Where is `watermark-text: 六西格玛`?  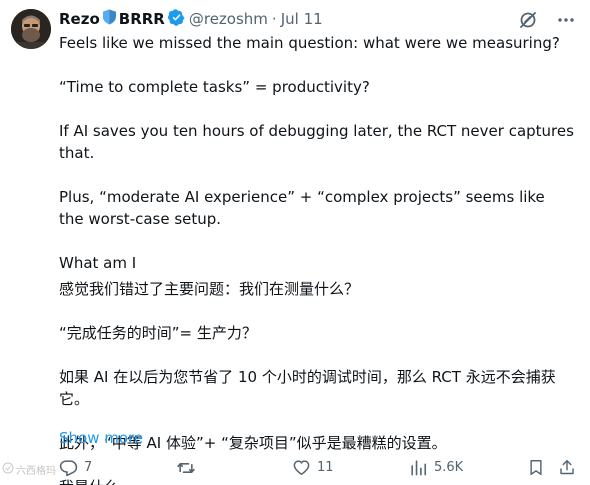 watermark-text: 六西格玛 is located at coordinates (36, 471).